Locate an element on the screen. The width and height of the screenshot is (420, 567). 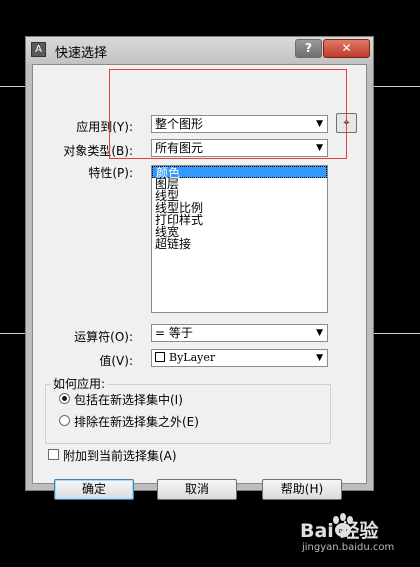
value-combobox: ByLayer ▼ is located at coordinates (239, 358).